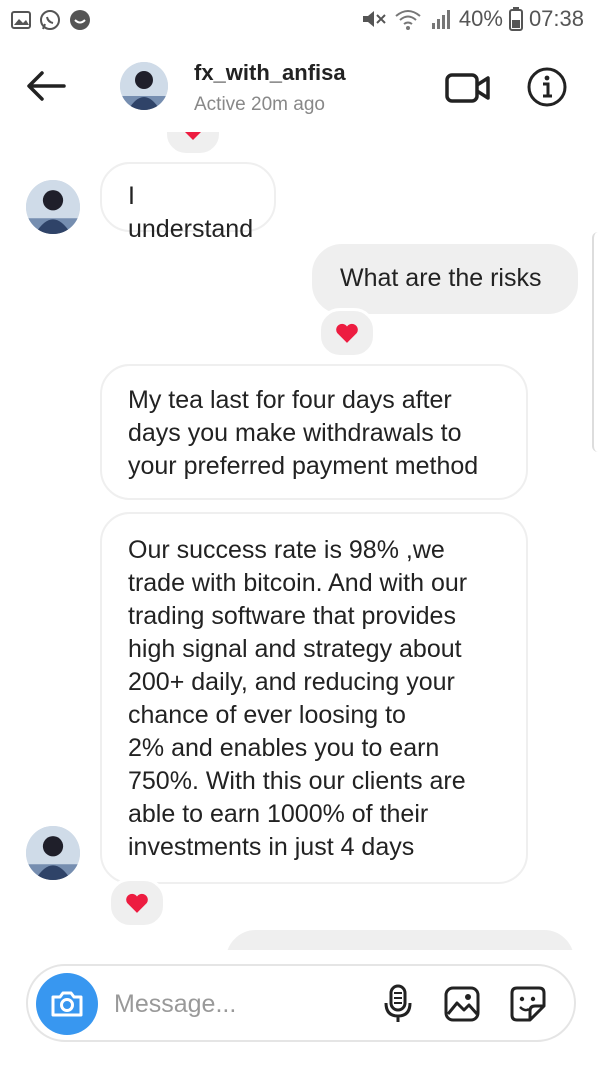 The height and width of the screenshot is (1071, 602). Describe the element at coordinates (441, 278) in the screenshot. I see `message-text: What are the risks` at that location.